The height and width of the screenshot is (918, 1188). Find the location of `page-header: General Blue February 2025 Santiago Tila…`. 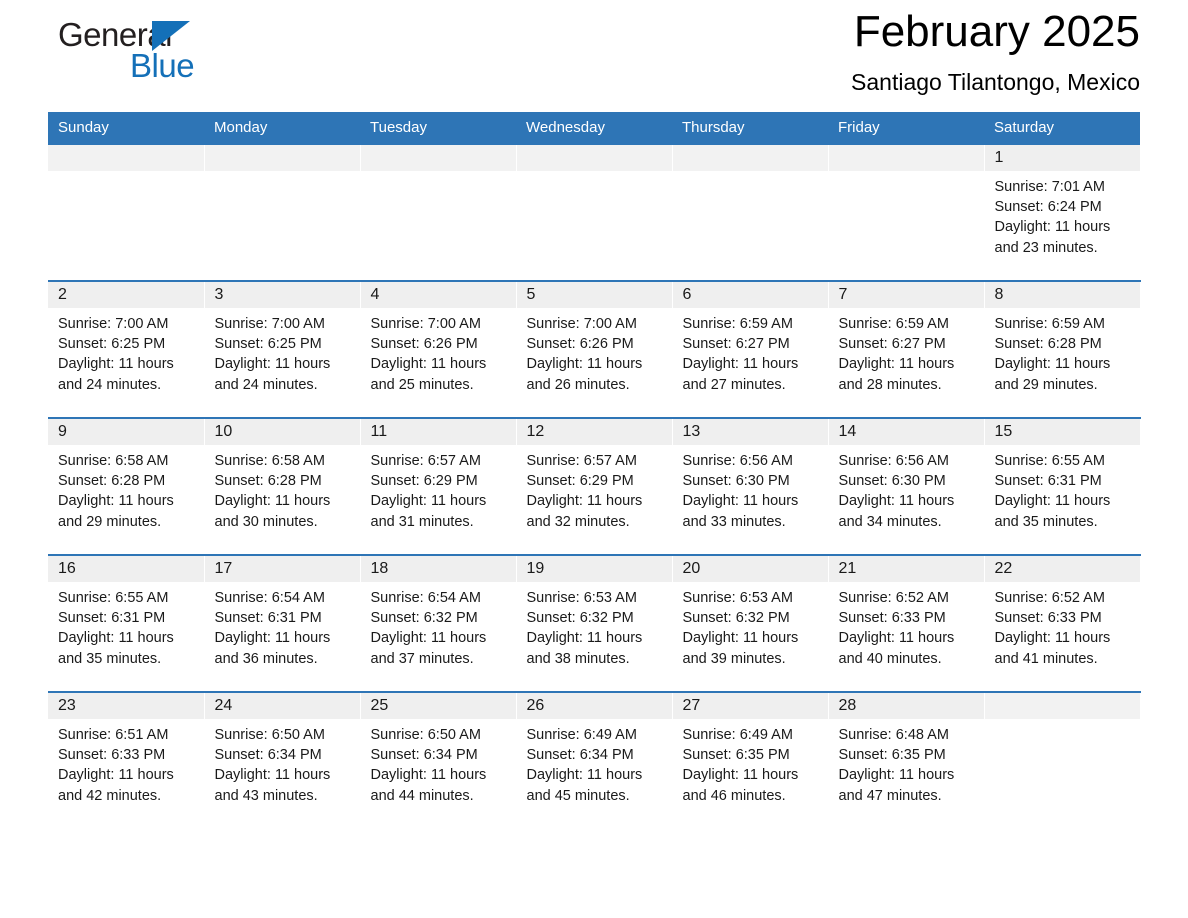

page-header: General Blue February 2025 Santiago Tila… is located at coordinates (594, 56).